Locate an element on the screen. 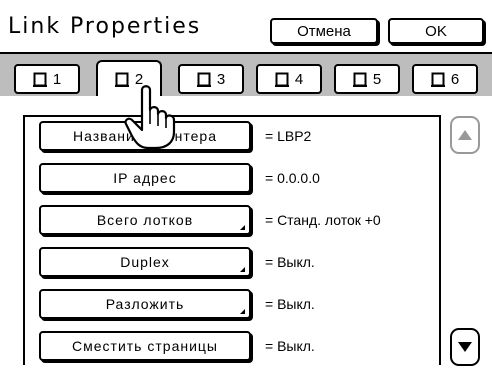 The height and width of the screenshot is (374, 492). setting-row: Разложить = Выкл. is located at coordinates (177, 304).